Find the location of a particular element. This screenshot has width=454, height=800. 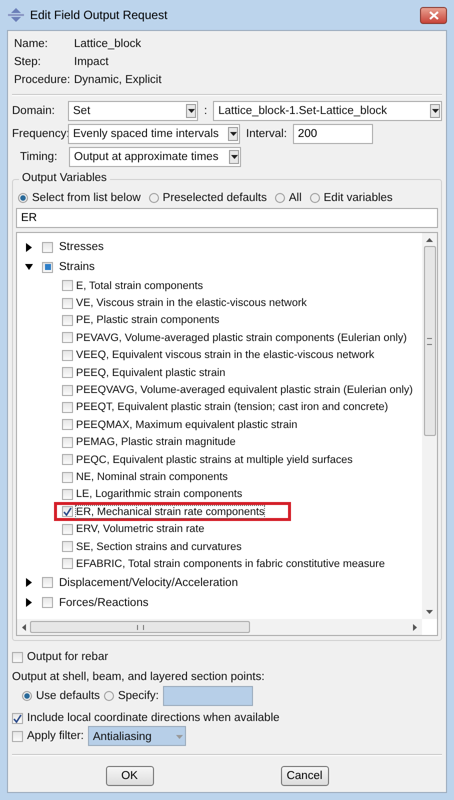

tree-item: PEEQT, Equivalent plastic strain (tension; cast iron and concrete) is located at coordinates (232, 407).